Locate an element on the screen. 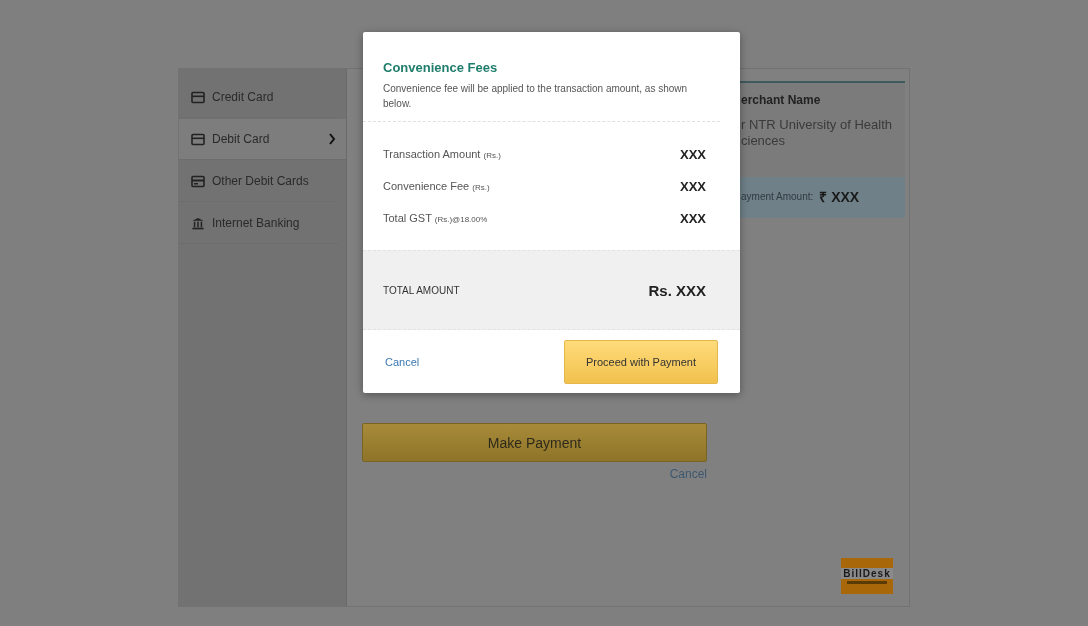 Image resolution: width=1088 pixels, height=626 pixels. merchant-name-label: erchant Name is located at coordinates (781, 100).